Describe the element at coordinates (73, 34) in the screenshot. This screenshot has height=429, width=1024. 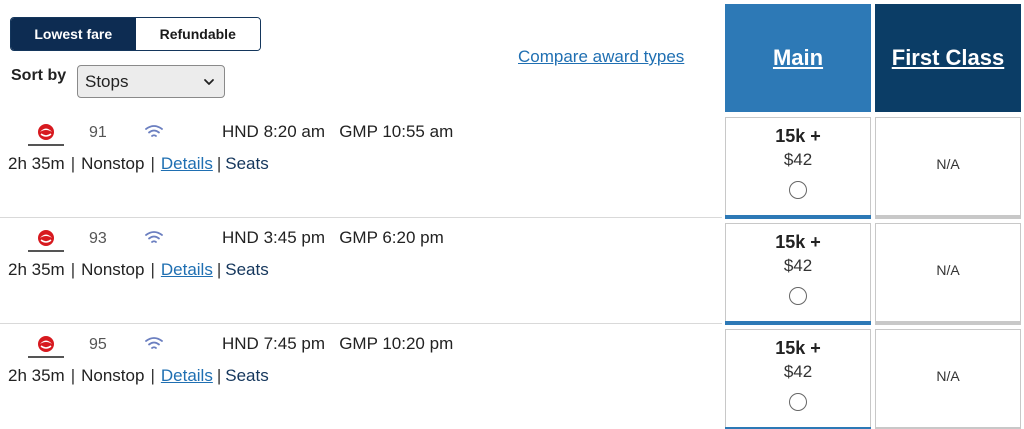
I see `lowest-fare-option: Lowest fare` at that location.